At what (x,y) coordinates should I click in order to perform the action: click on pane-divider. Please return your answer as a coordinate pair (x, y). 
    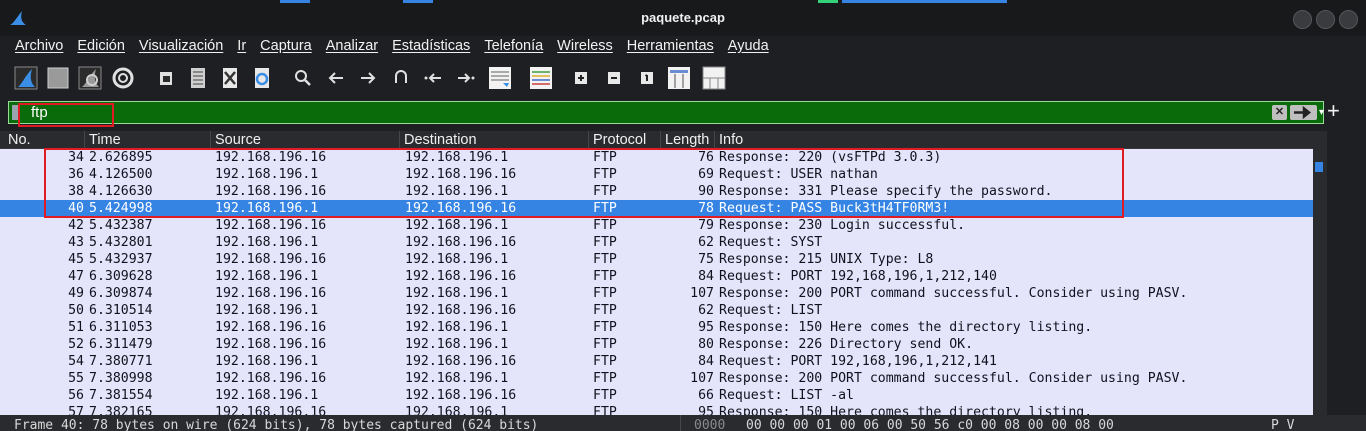
    Looking at the image, I should click on (680, 423).